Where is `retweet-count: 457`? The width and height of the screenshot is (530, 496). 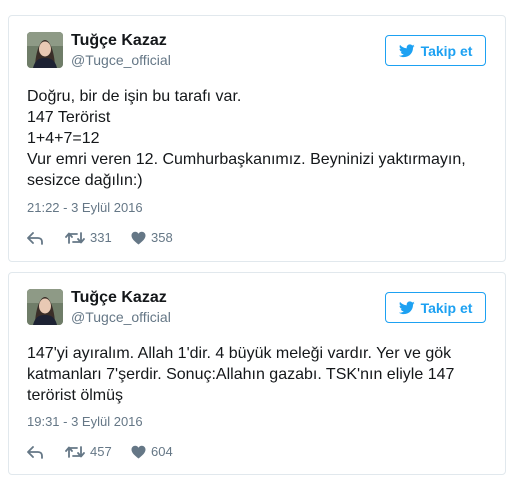
retweet-count: 457 is located at coordinates (101, 451).